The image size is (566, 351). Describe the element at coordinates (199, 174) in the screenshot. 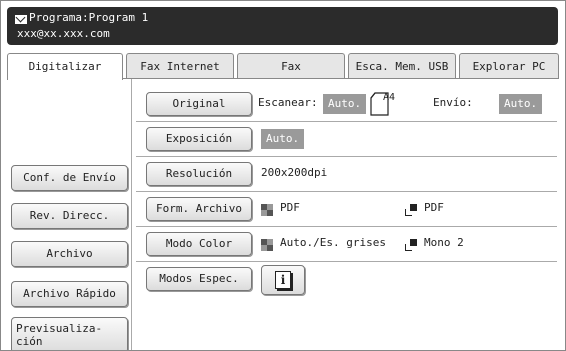

I see `resolucion-button: Resolución` at that location.